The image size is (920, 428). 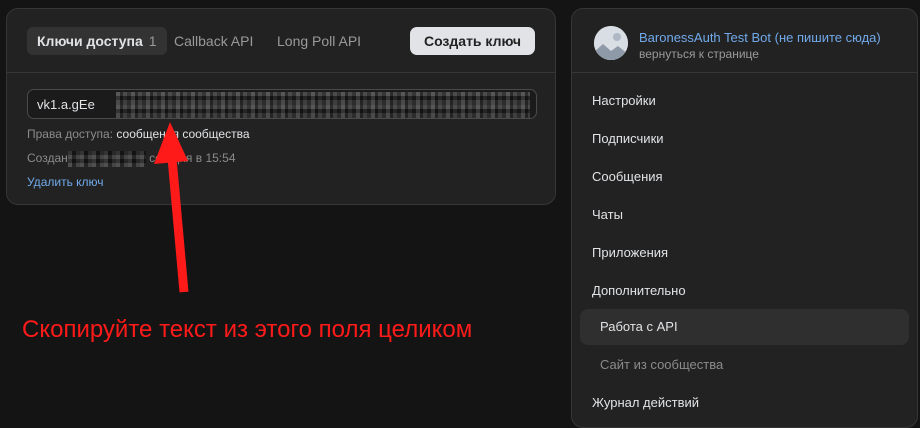 What do you see at coordinates (66, 104) in the screenshot?
I see `access-key-value: vk1.a.gEe` at bounding box center [66, 104].